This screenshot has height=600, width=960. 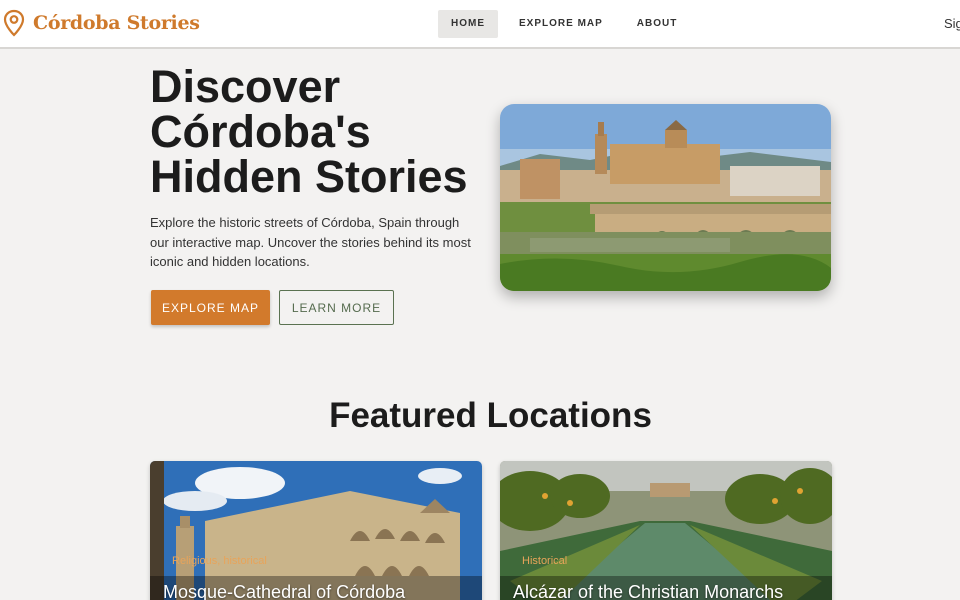 I want to click on featured-title: Featured Locations, so click(x=490, y=415).